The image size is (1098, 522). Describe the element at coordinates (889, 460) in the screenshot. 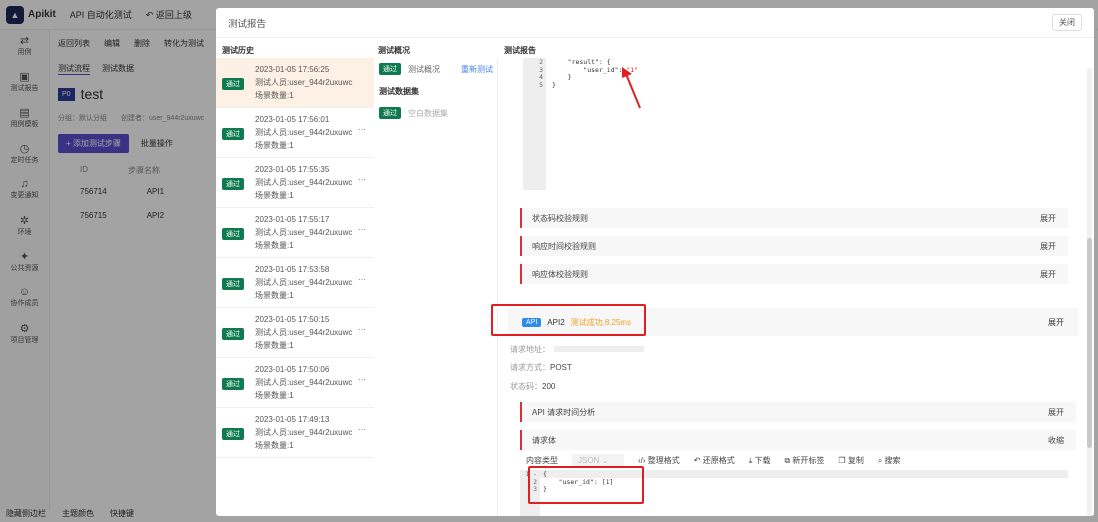

I see `search-button: ⌕ 搜索` at that location.